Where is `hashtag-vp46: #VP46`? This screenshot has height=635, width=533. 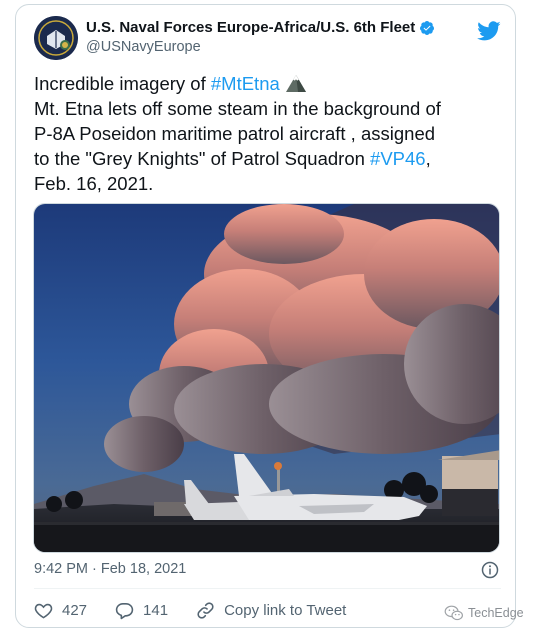 hashtag-vp46: #VP46 is located at coordinates (398, 158).